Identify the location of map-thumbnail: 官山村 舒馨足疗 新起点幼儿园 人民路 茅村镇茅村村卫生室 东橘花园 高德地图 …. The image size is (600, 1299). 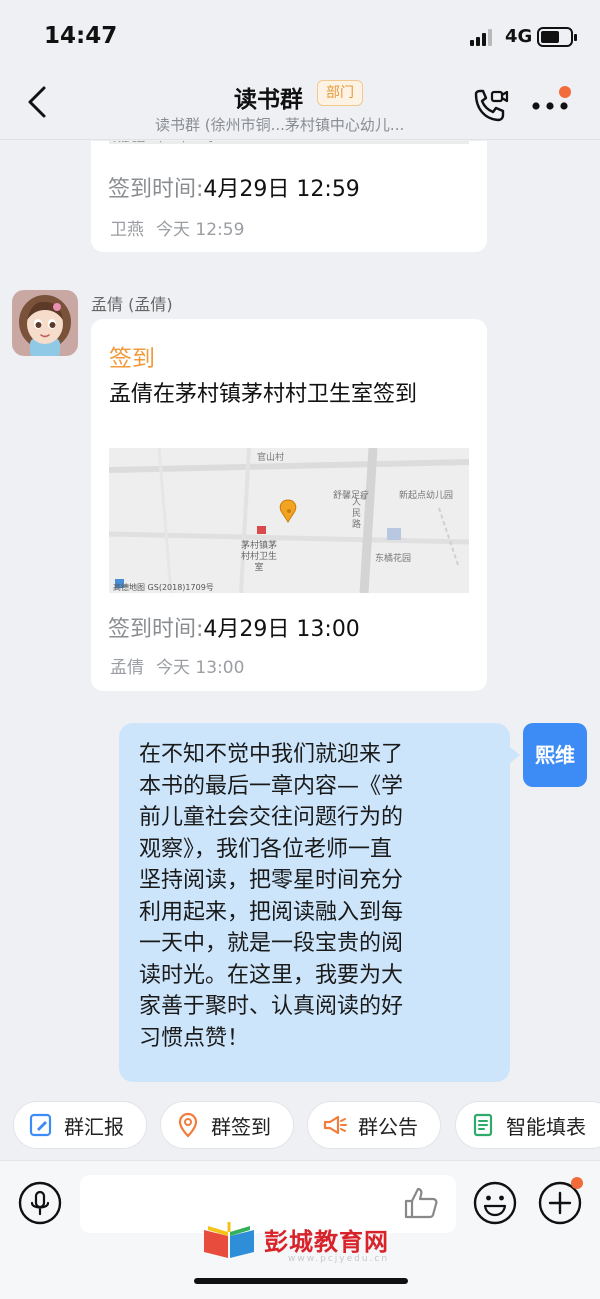
(289, 520).